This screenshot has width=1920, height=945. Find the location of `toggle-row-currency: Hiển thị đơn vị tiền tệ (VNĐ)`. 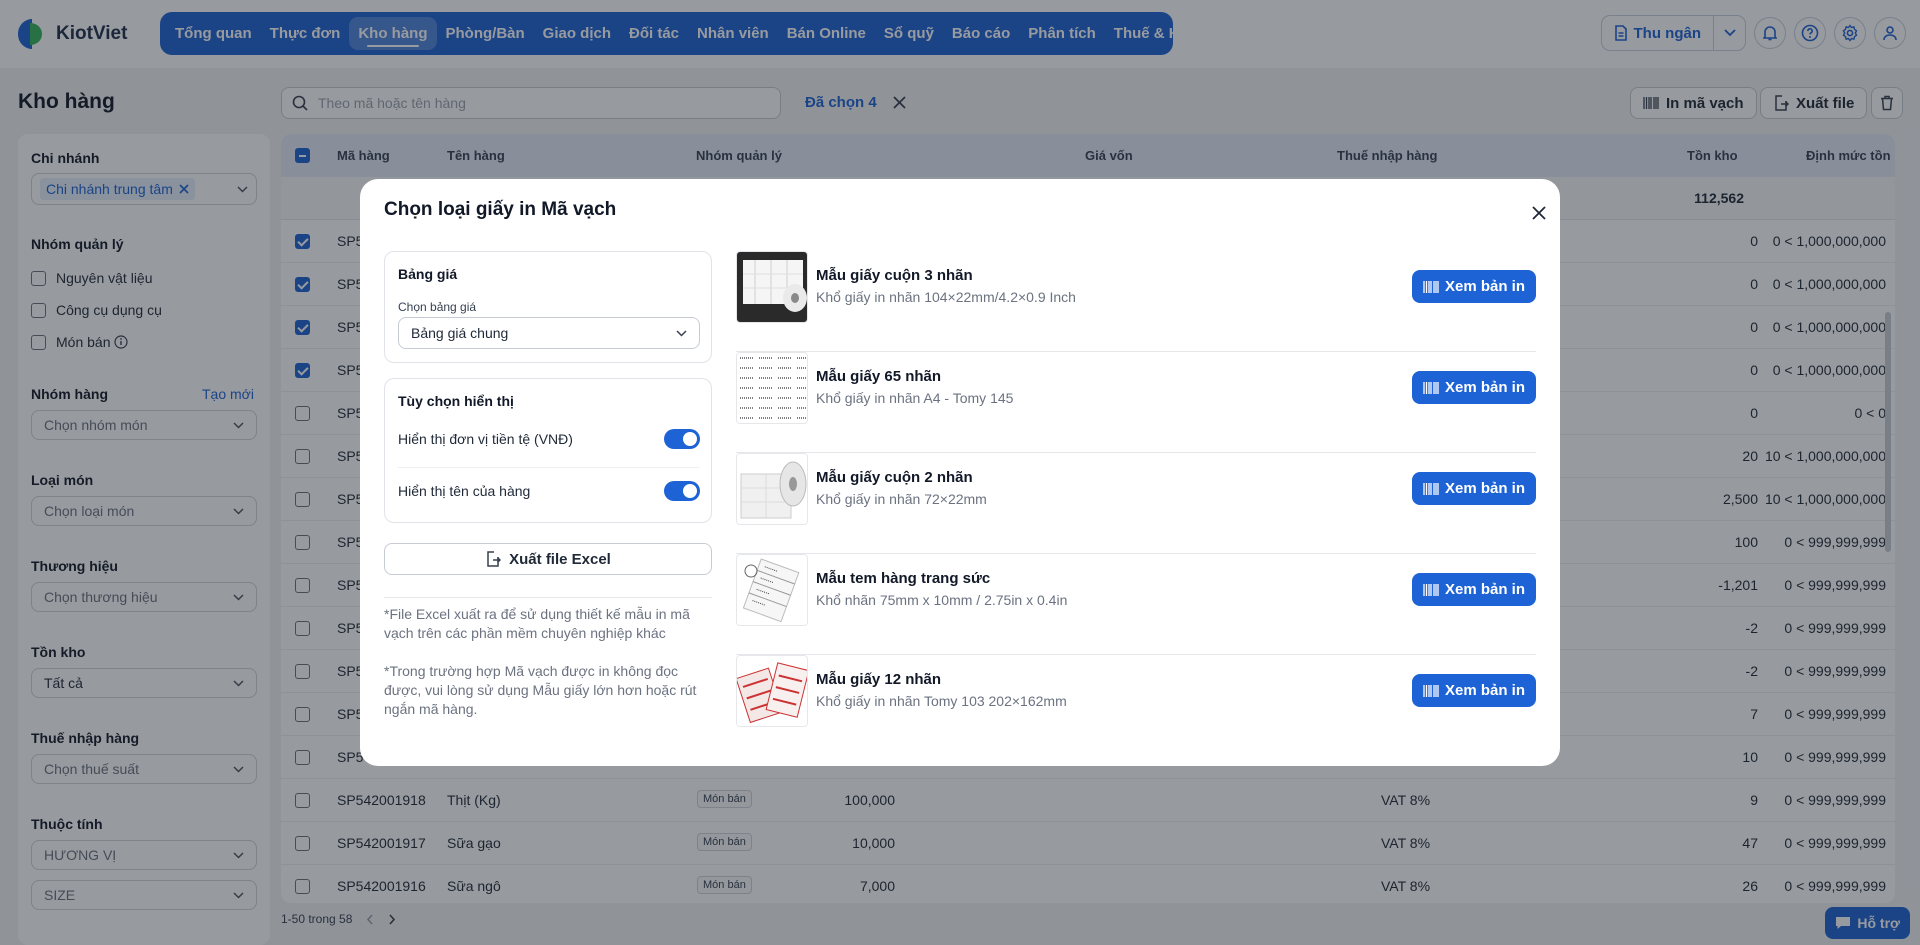

toggle-row-currency: Hiển thị đơn vị tiền tệ (VNĐ) is located at coordinates (549, 439).